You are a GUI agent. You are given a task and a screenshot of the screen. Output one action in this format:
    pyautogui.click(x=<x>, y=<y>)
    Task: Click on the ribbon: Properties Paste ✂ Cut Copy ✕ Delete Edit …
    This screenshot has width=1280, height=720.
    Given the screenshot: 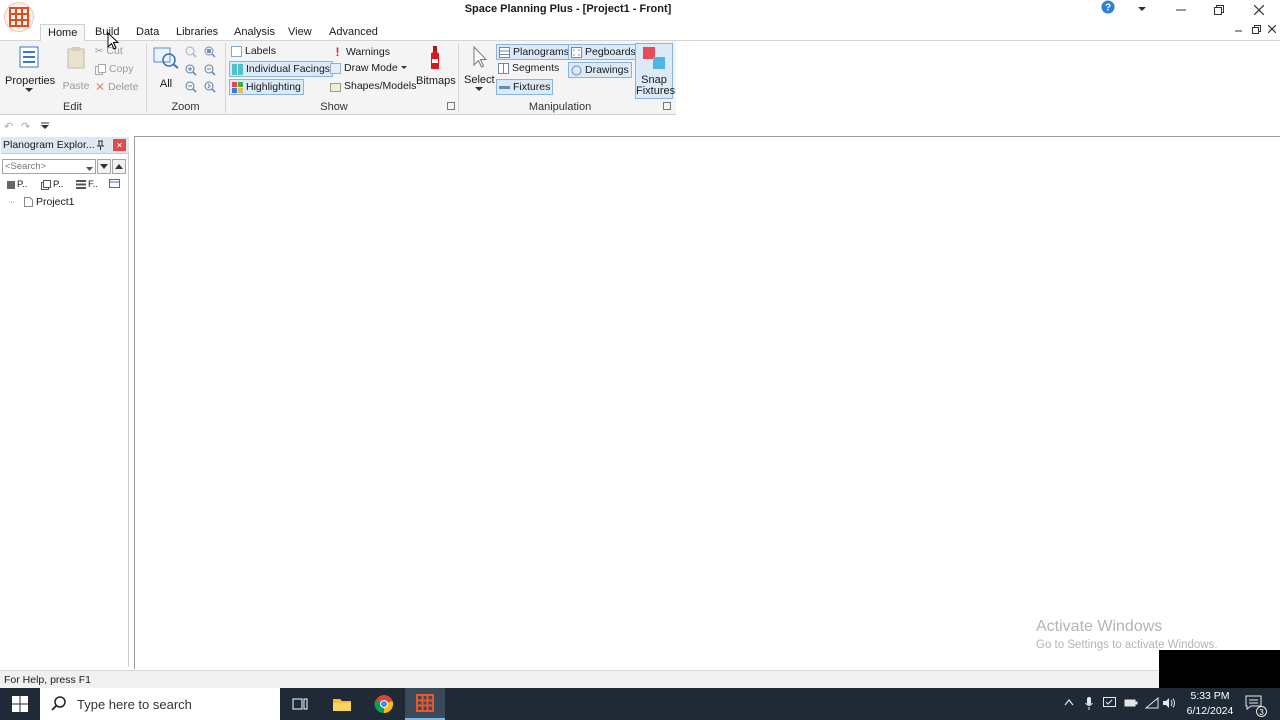 What is the action you would take?
    pyautogui.click(x=338, y=78)
    